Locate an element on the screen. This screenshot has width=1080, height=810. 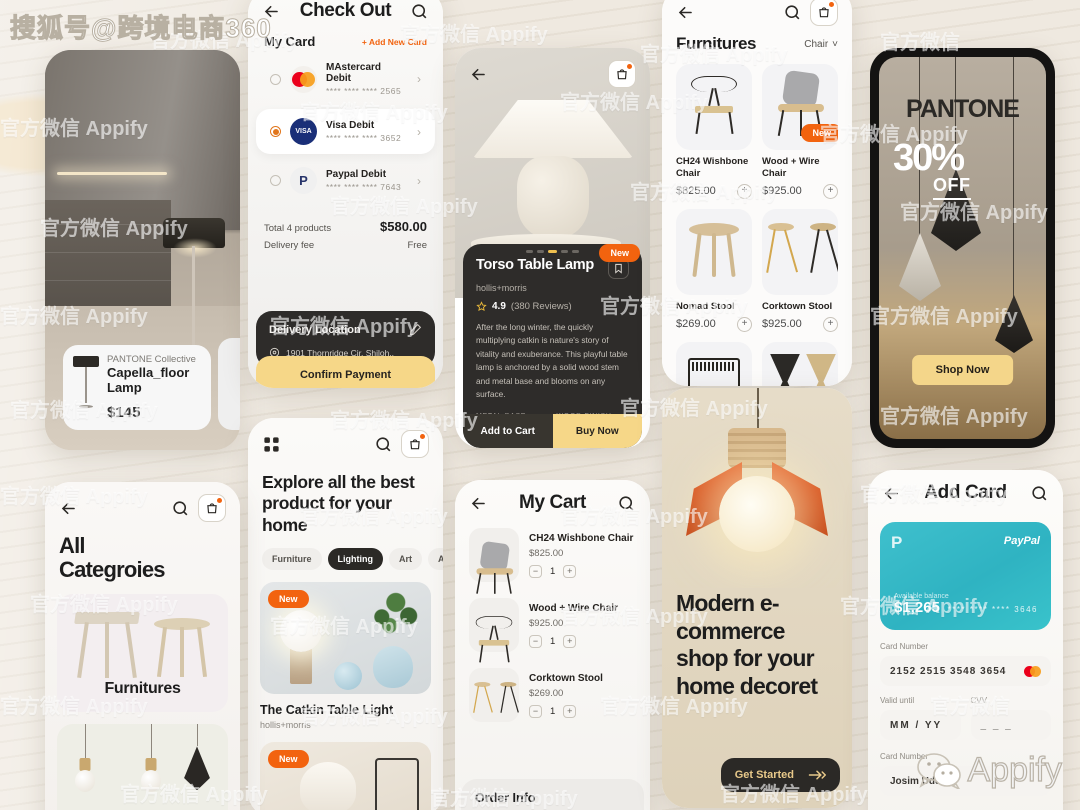
card-row-paypal: P Paypal Debit **** **** **** 7643 › is located at coordinates (345, 180).